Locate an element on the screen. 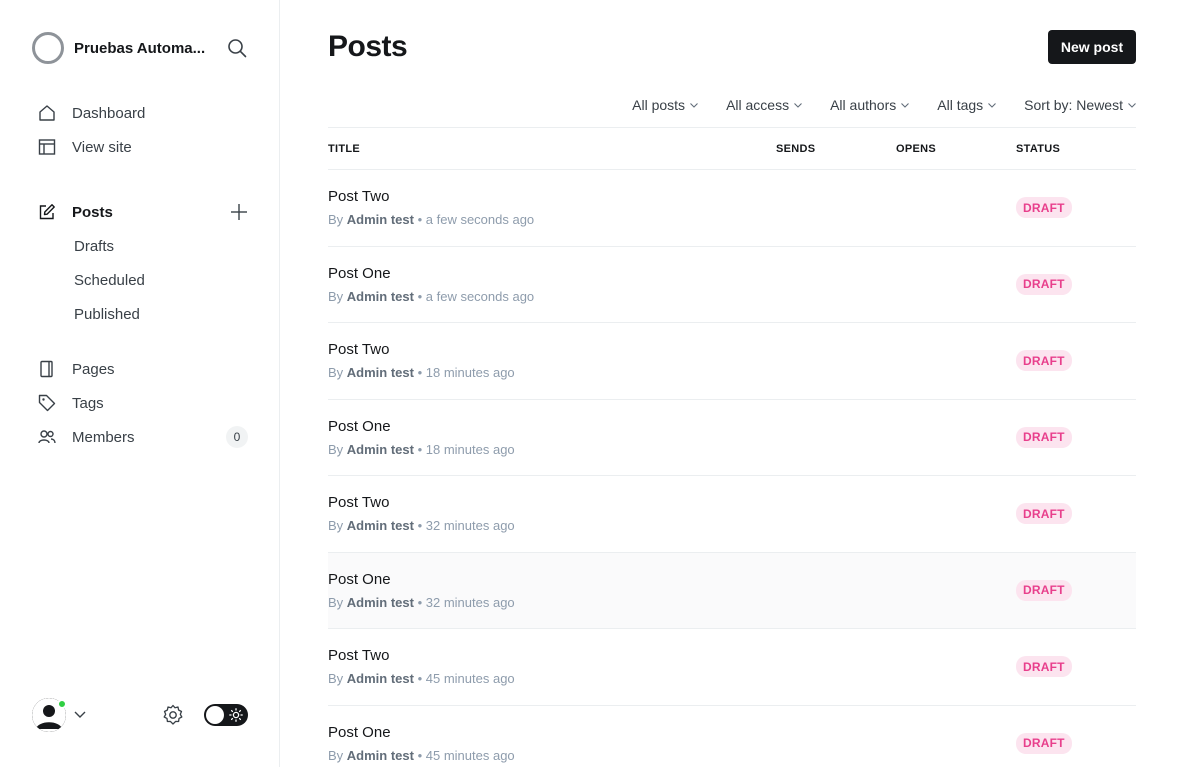 The image size is (1184, 767). page-title: Posts is located at coordinates (368, 46).